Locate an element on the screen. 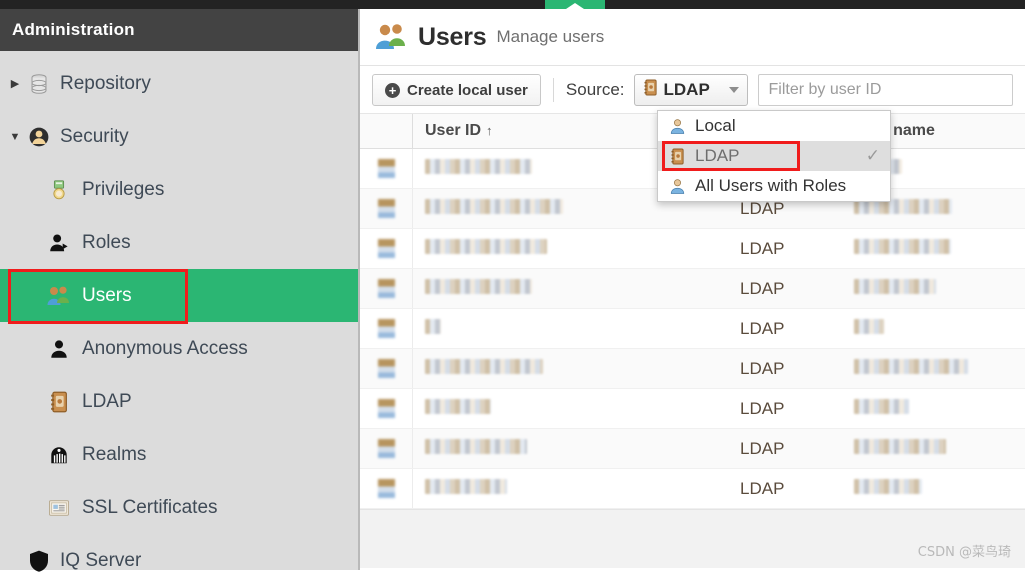 This screenshot has width=1025, height=587. sidebar-item-privileges: Privileges is located at coordinates (179, 189).